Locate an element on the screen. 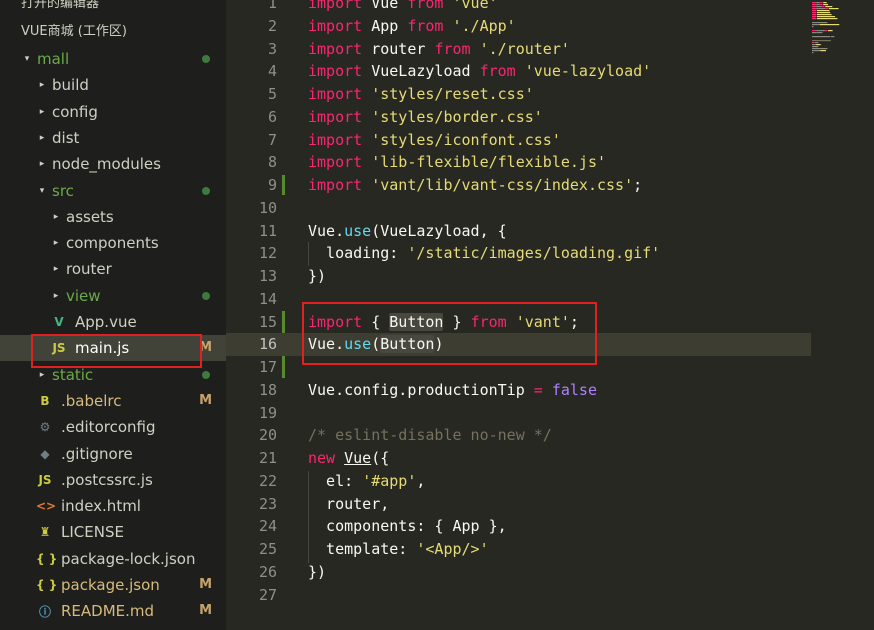 The width and height of the screenshot is (874, 630). code-line: 3 import router from './router' is located at coordinates (550, 49).